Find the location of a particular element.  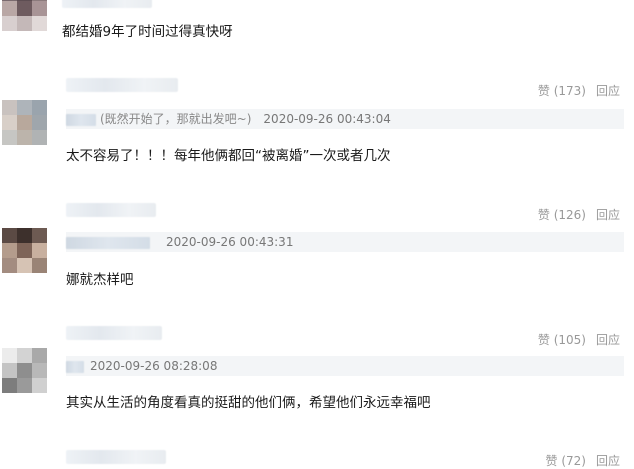

comment-meta: 赞 (72) 回应 is located at coordinates (583, 460).